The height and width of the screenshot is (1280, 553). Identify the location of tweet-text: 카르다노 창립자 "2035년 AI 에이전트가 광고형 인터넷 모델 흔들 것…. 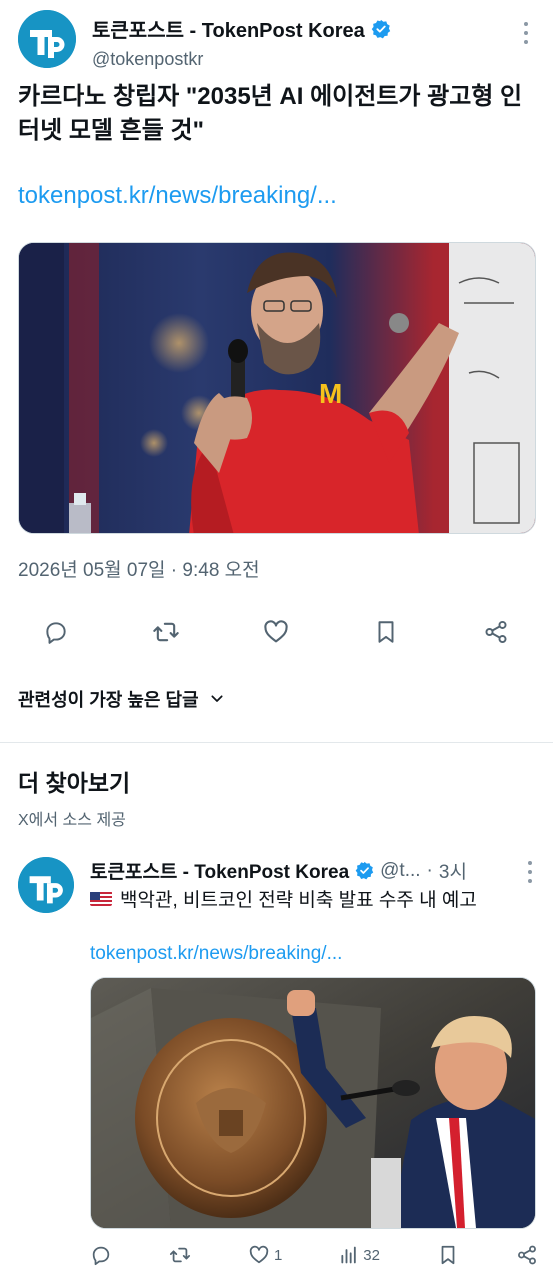
(270, 113).